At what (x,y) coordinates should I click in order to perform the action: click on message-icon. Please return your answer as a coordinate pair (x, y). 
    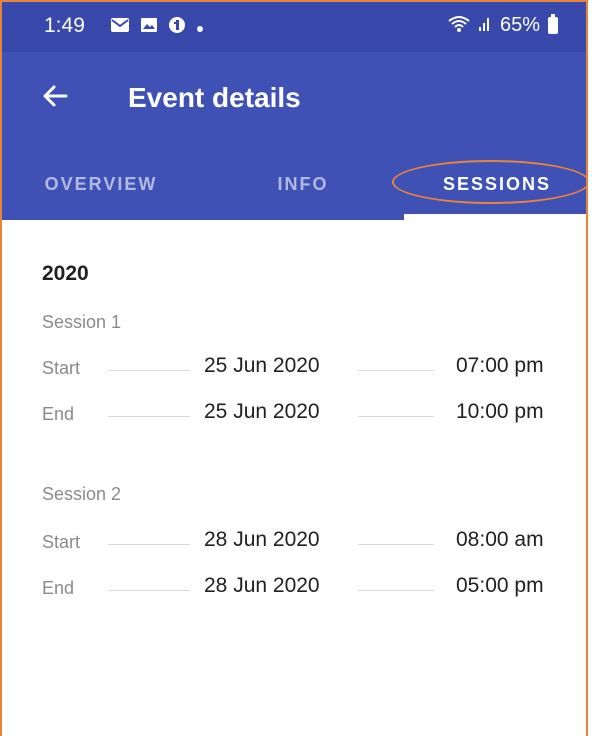
    Looking at the image, I should click on (120, 27).